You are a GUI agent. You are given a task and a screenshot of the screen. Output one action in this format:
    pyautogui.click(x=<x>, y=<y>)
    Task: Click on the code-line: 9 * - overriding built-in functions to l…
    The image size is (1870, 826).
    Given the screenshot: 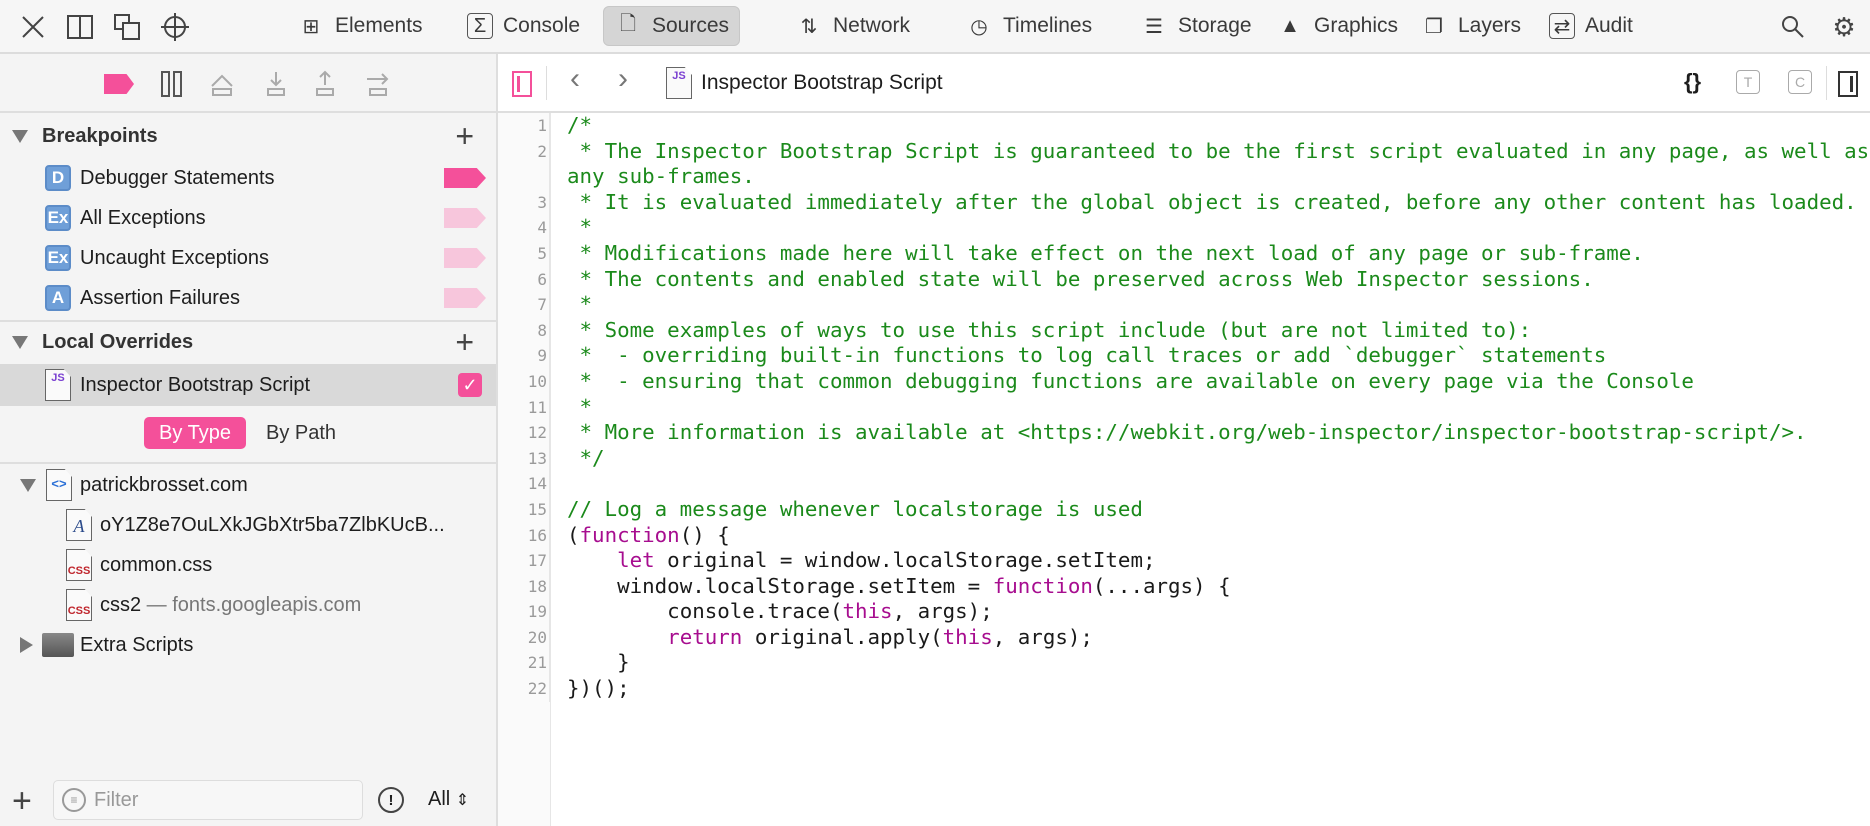 What is the action you would take?
    pyautogui.click(x=1184, y=356)
    